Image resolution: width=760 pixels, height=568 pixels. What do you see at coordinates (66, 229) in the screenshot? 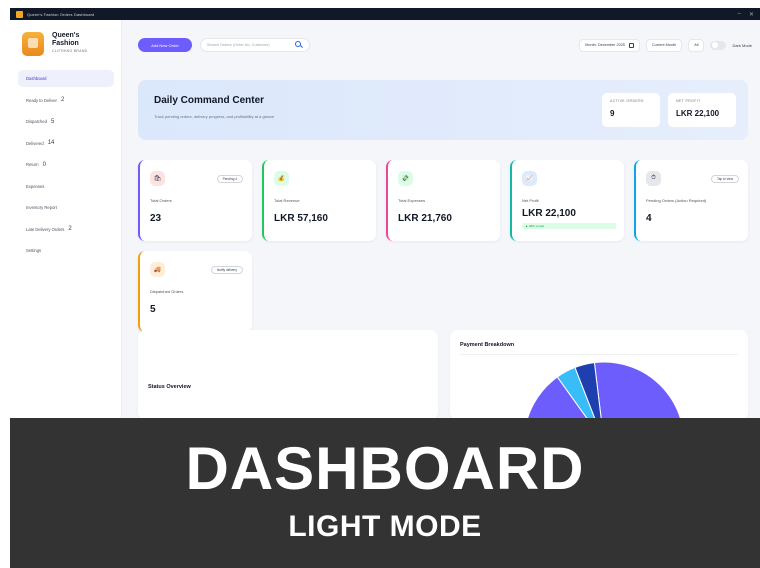
I see `sidebar-item-late-delivery-orders: Late Delivery Orders 2` at bounding box center [66, 229].